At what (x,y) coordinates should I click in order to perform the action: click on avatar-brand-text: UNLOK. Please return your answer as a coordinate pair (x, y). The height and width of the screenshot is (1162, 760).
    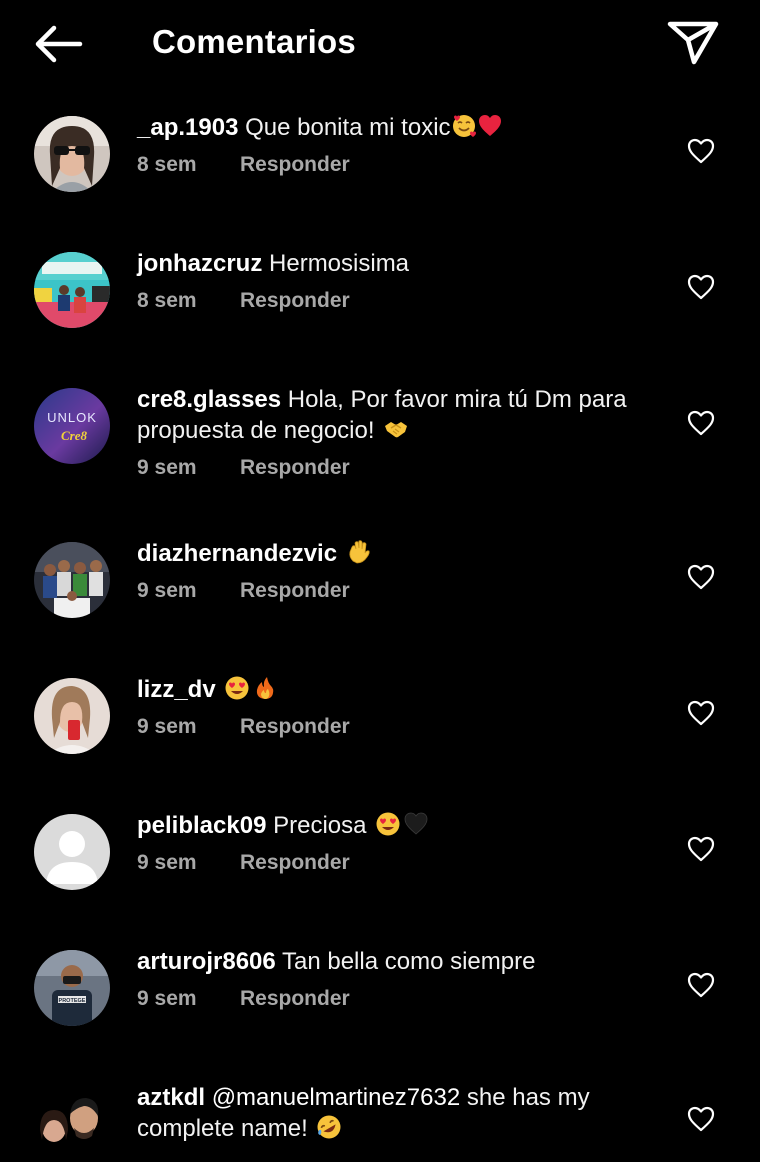
    Looking at the image, I should click on (72, 417).